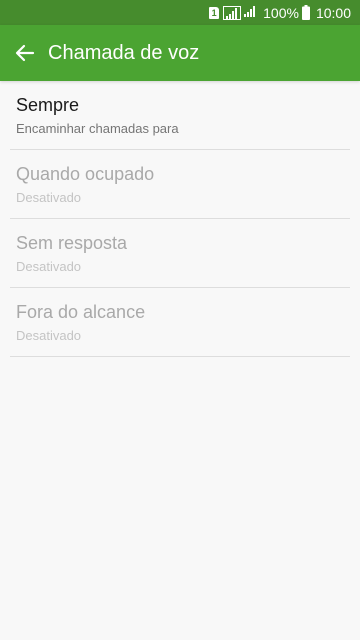 The image size is (360, 640). Describe the element at coordinates (72, 243) in the screenshot. I see `list-item-title: Sem resposta` at that location.